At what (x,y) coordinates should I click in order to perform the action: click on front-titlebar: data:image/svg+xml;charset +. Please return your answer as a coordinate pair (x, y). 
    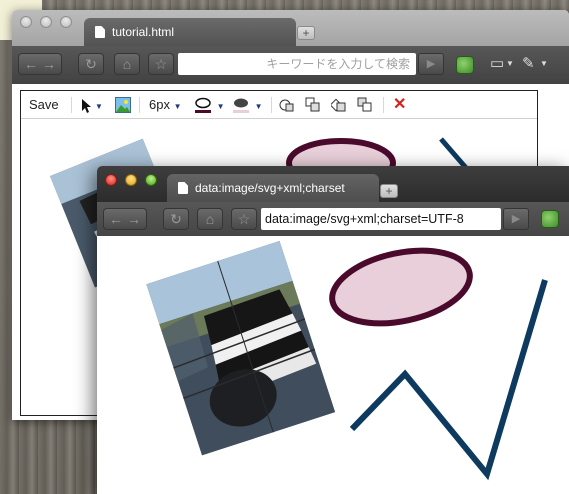
    Looking at the image, I should click on (333, 184).